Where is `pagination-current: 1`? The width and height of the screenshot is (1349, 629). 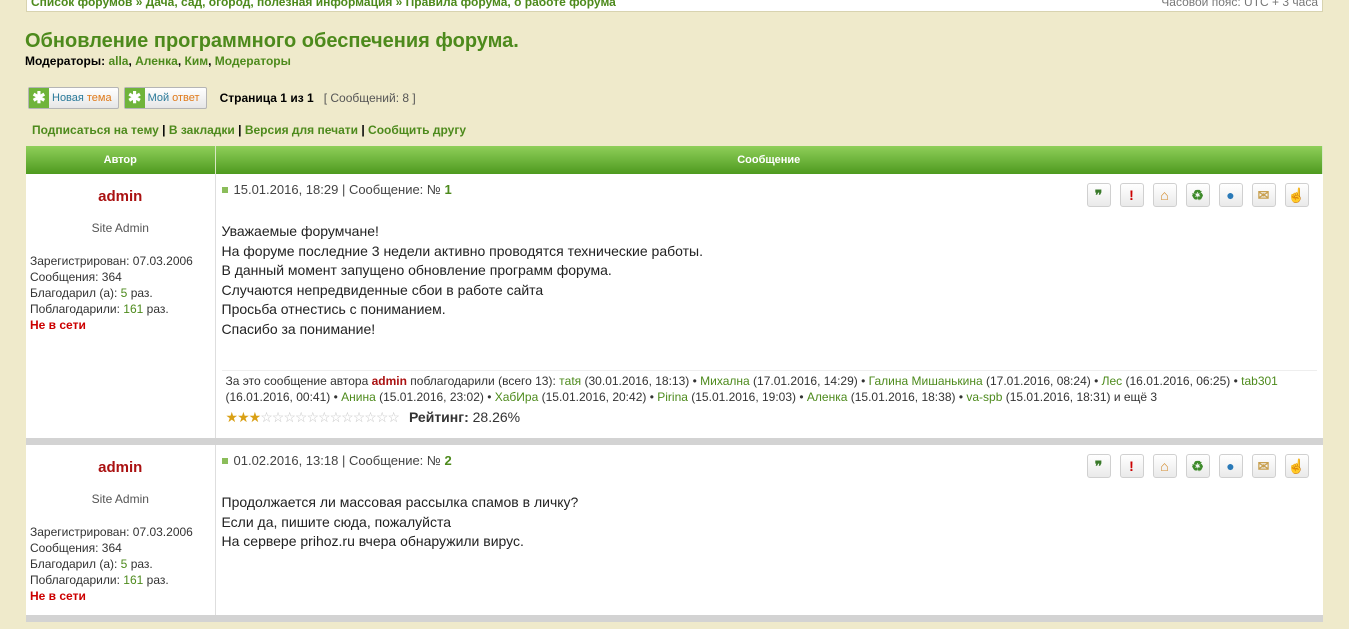 pagination-current: 1 is located at coordinates (283, 98).